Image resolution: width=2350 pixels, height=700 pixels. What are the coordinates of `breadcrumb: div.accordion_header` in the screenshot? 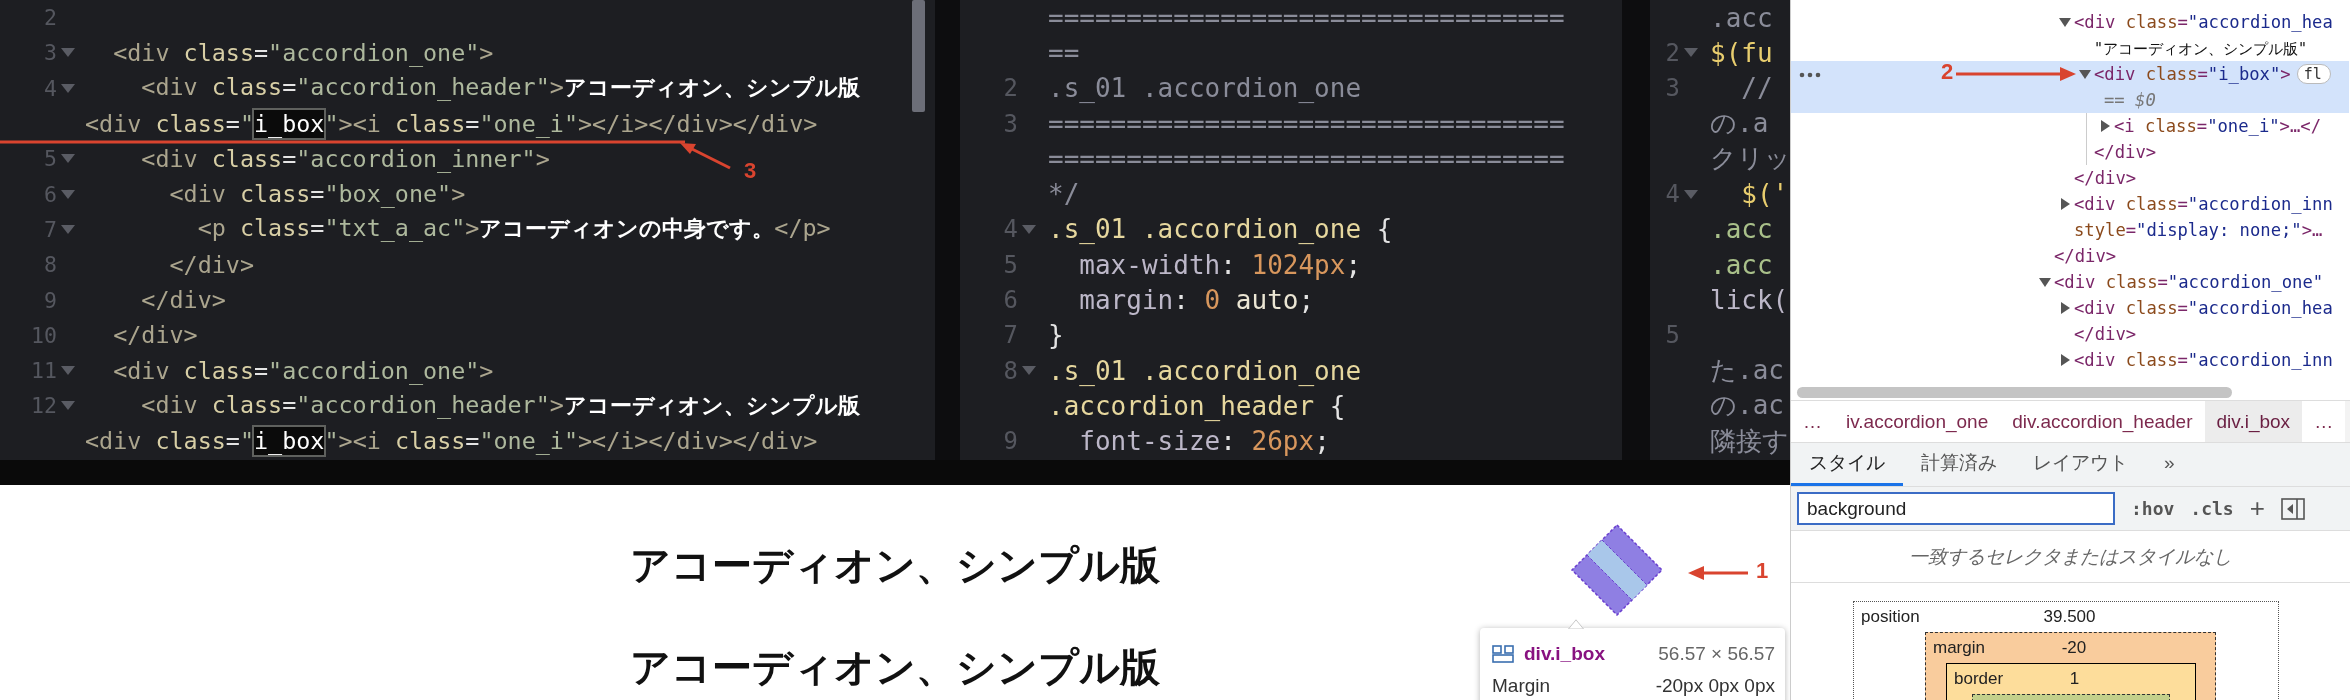 It's located at (2102, 421).